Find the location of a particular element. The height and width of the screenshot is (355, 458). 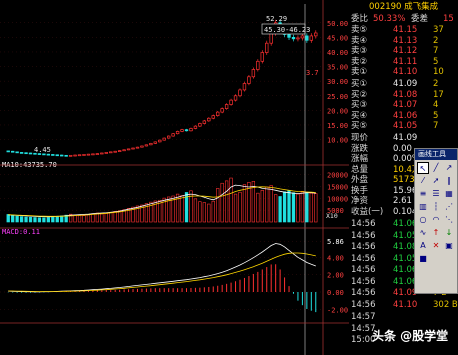

parallel-icon: ∥ is located at coordinates (449, 181).